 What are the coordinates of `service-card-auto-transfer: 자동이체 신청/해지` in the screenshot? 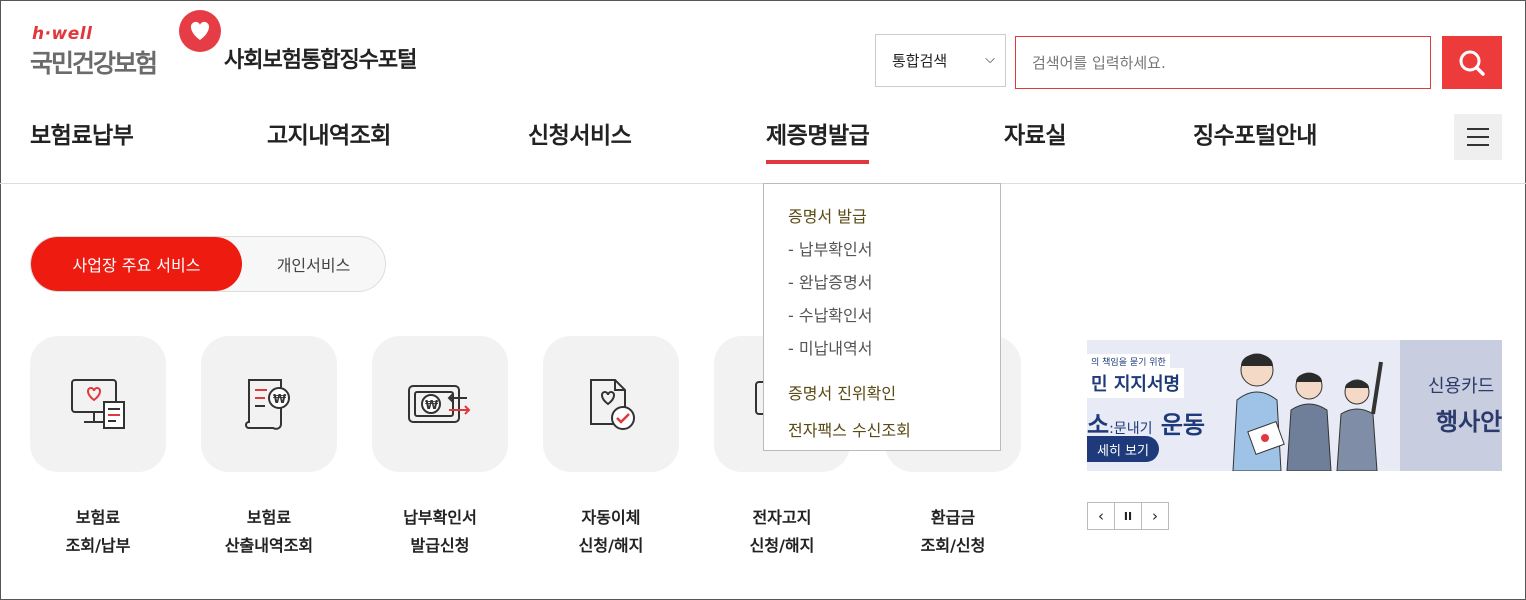 It's located at (611, 445).